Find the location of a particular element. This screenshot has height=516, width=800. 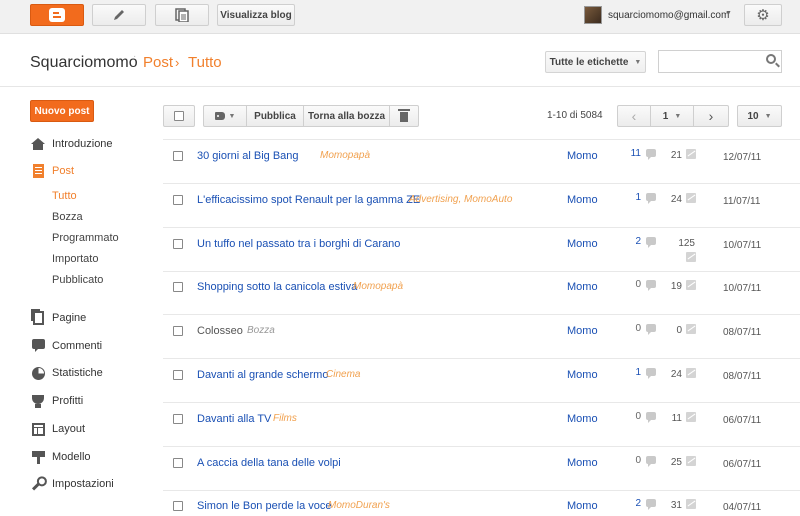

revert-to-draft-button: Torna alla bozza is located at coordinates (346, 116).